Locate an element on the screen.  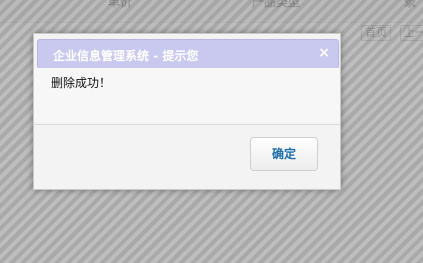
confirm-button: 确定 is located at coordinates (284, 154).